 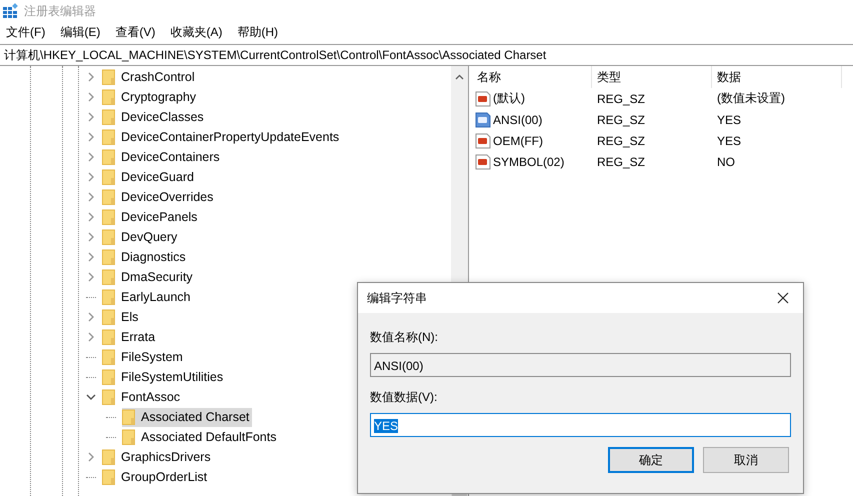 What do you see at coordinates (159, 197) in the screenshot?
I see `tree-item: DeviceOverrides` at bounding box center [159, 197].